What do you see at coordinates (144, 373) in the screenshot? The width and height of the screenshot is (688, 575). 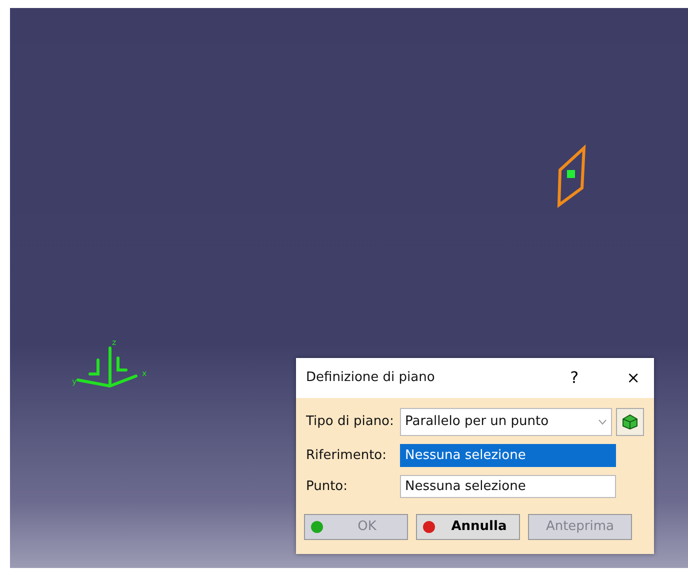 I see `axis-label: x` at bounding box center [144, 373].